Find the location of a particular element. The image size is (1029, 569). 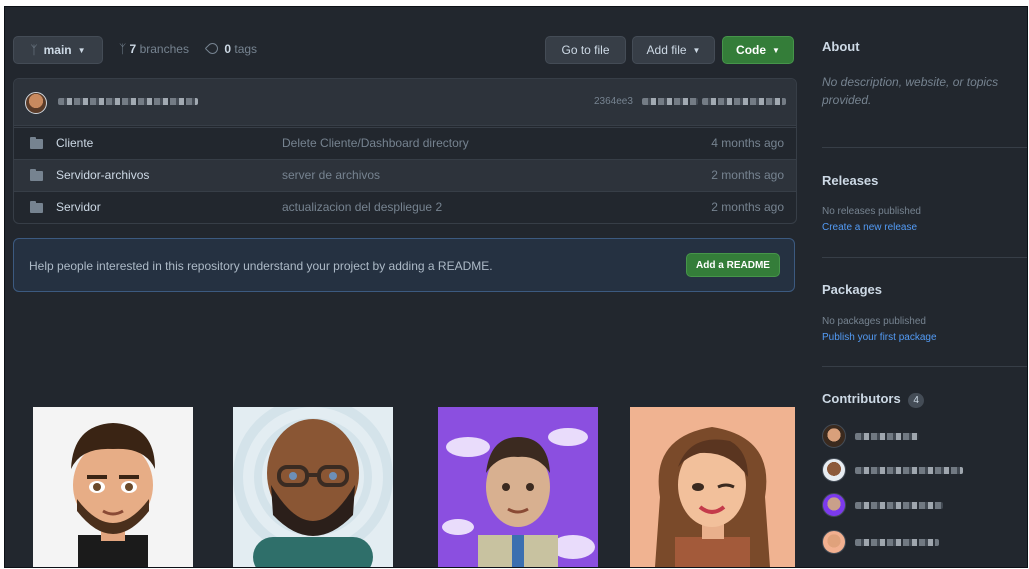

branches-count: 7 is located at coordinates (133, 49).